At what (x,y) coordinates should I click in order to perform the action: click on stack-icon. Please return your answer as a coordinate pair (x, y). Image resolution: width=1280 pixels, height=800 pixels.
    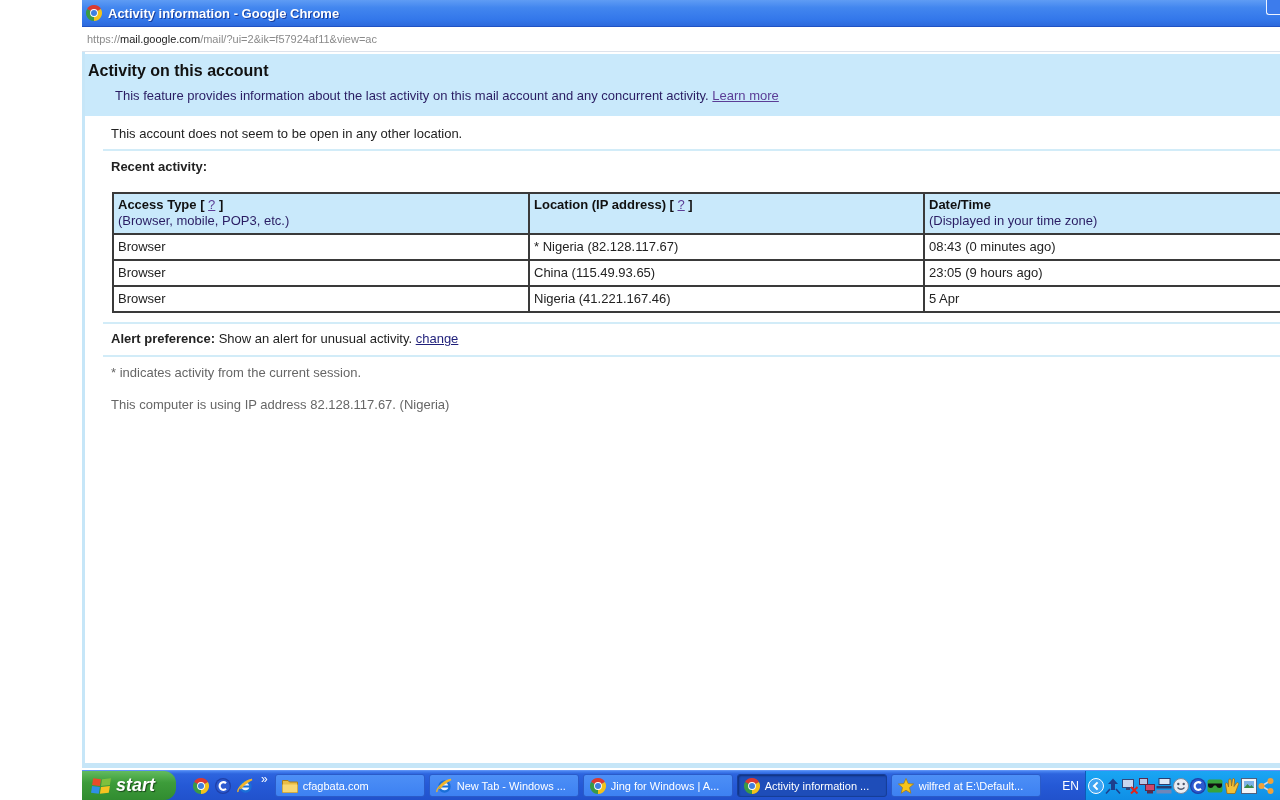
    Looking at the image, I should click on (1164, 785).